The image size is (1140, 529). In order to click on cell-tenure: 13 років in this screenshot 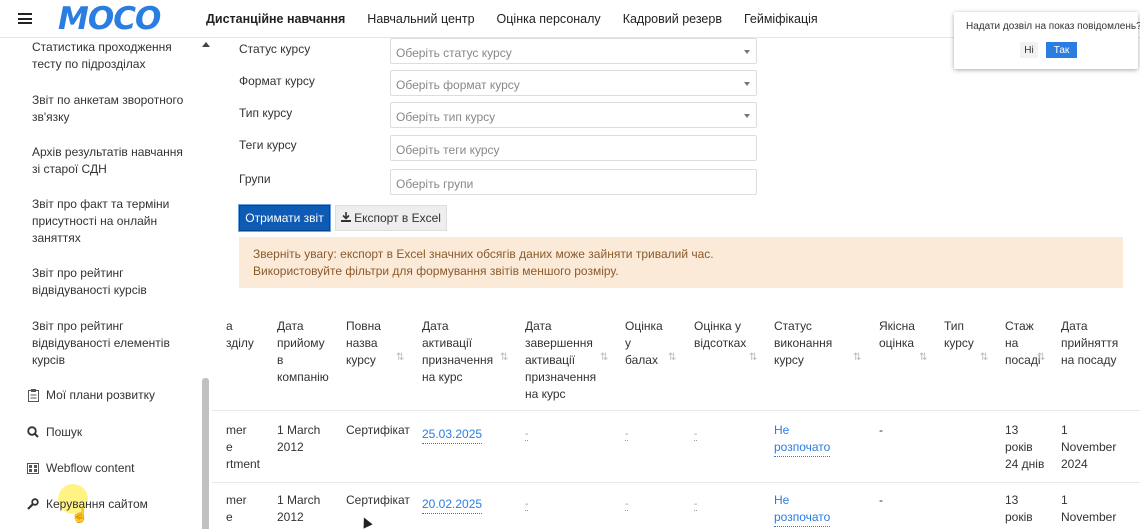, I will do `click(1019, 508)`.